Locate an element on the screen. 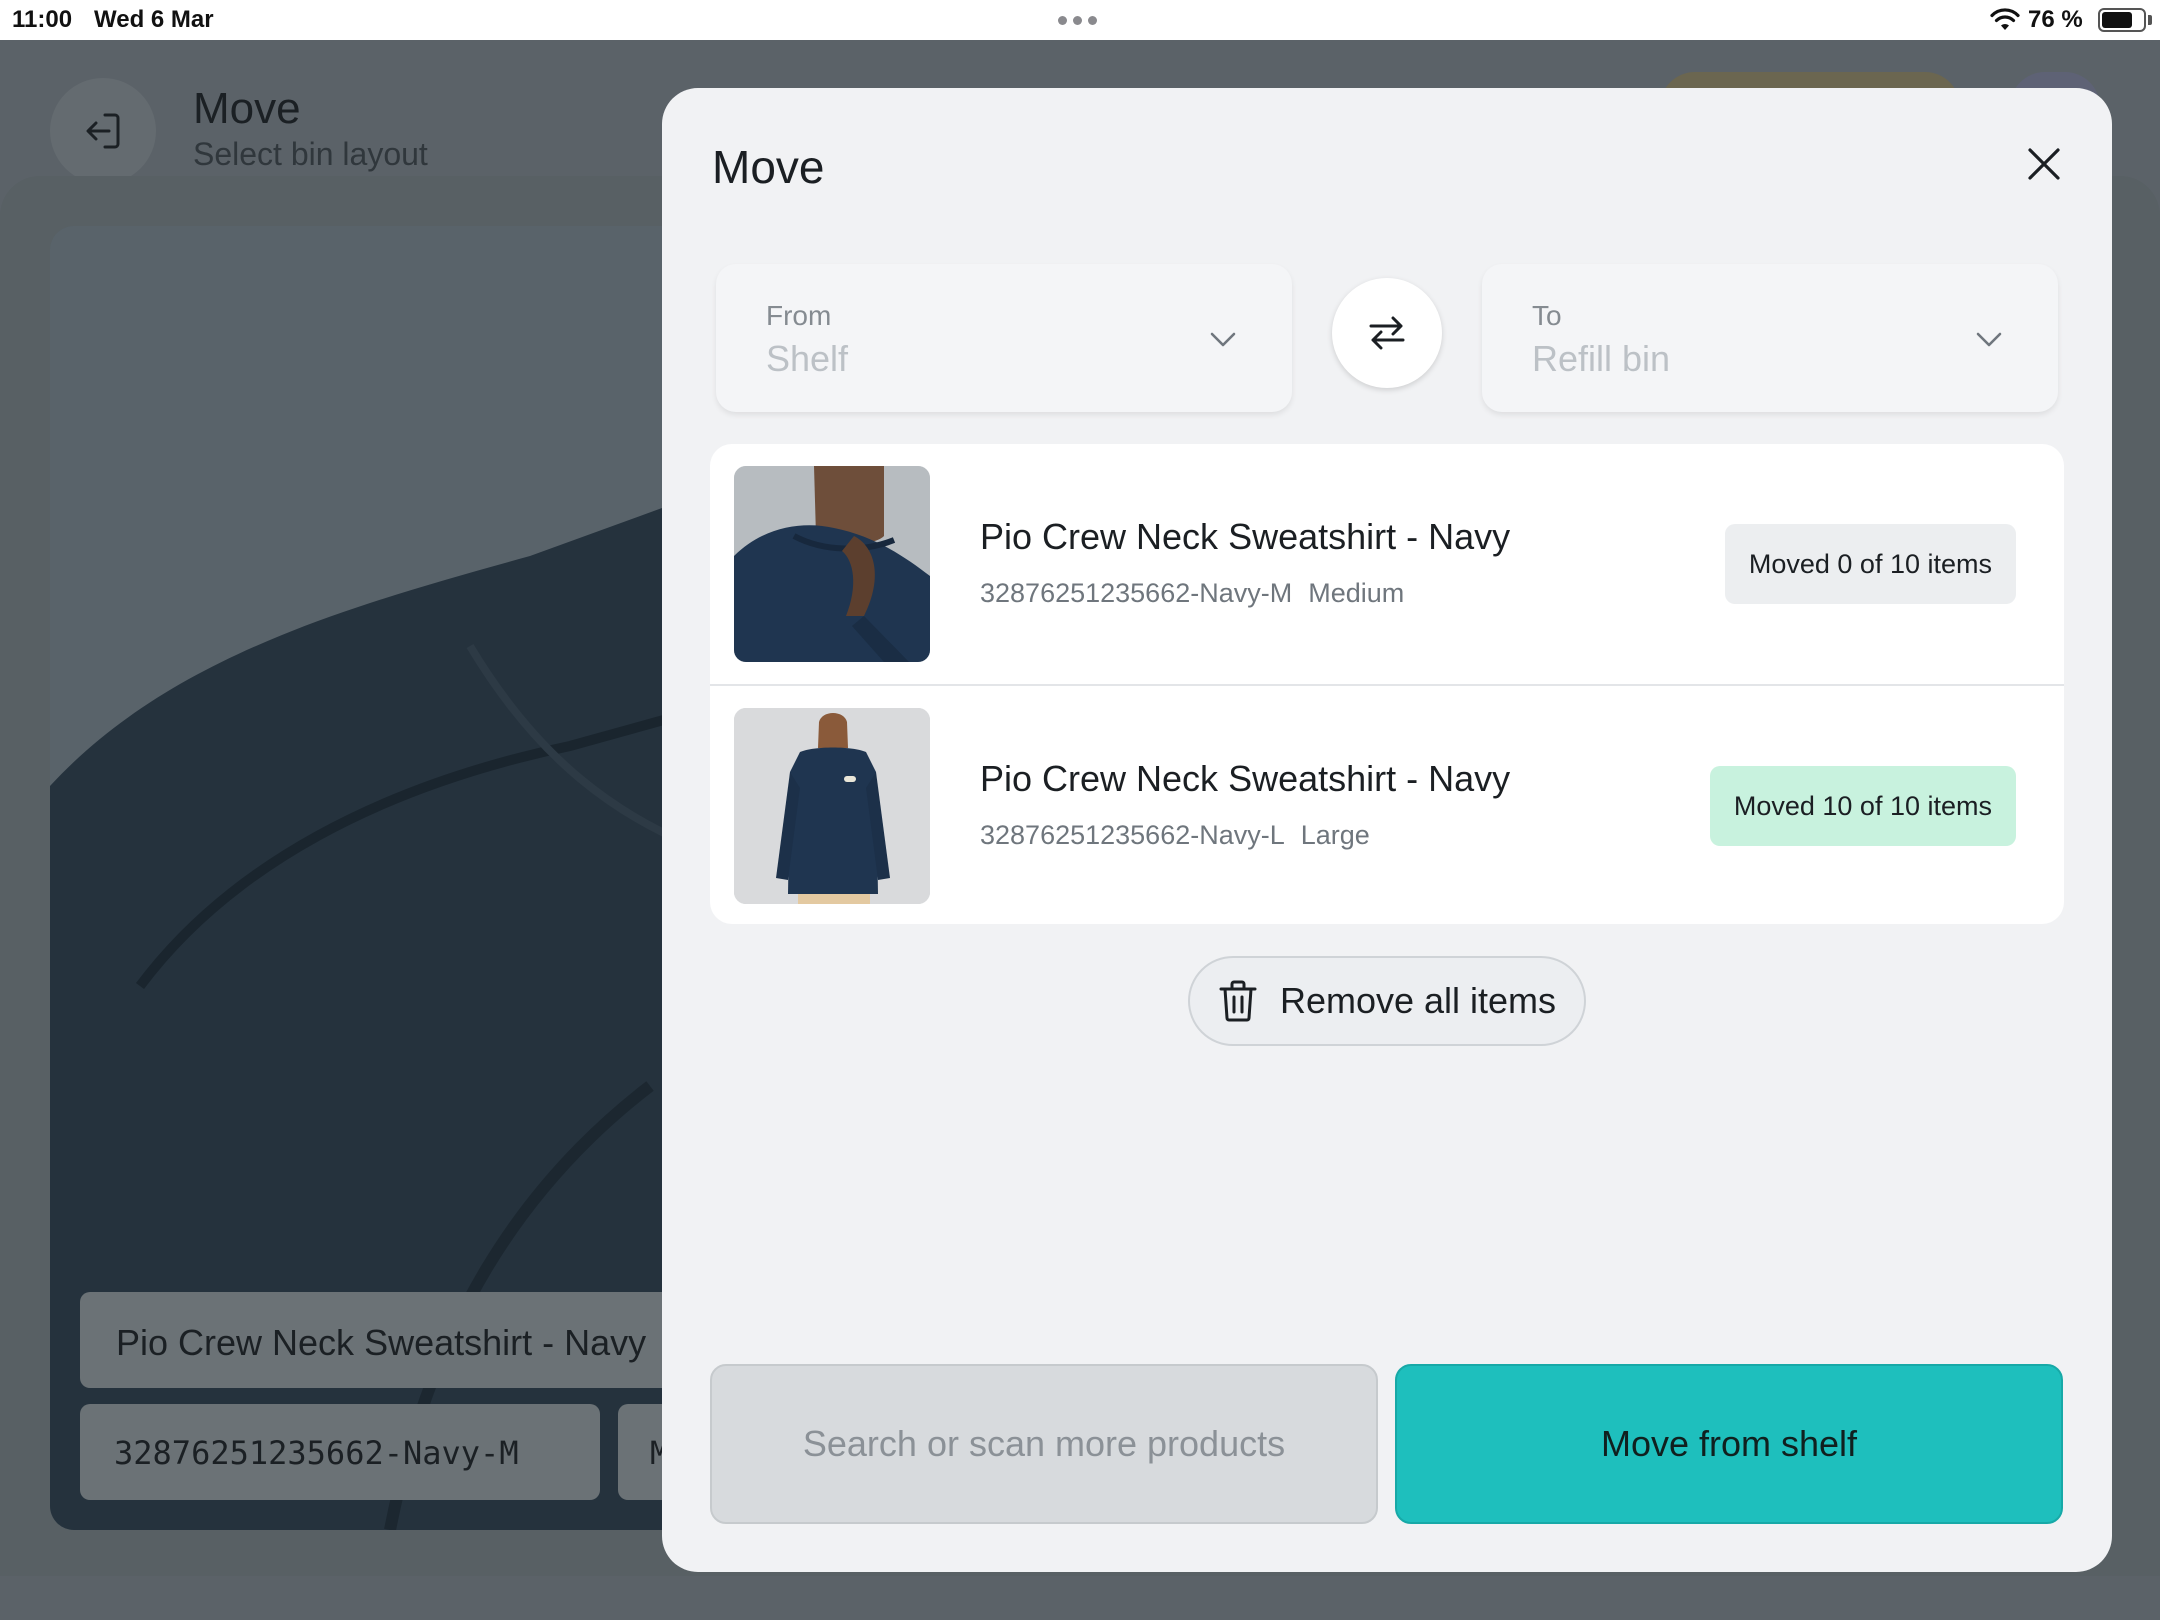  back-button is located at coordinates (103, 131).